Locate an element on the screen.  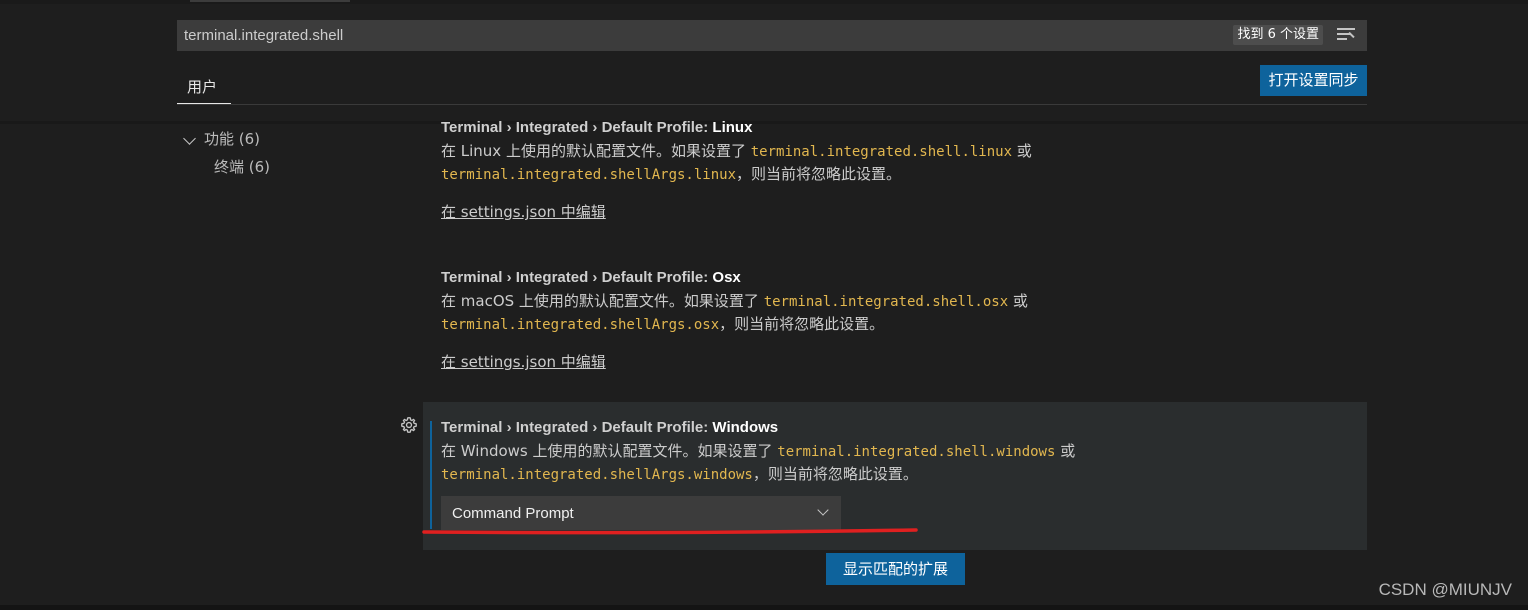
setting-key: Windows is located at coordinates (745, 427).